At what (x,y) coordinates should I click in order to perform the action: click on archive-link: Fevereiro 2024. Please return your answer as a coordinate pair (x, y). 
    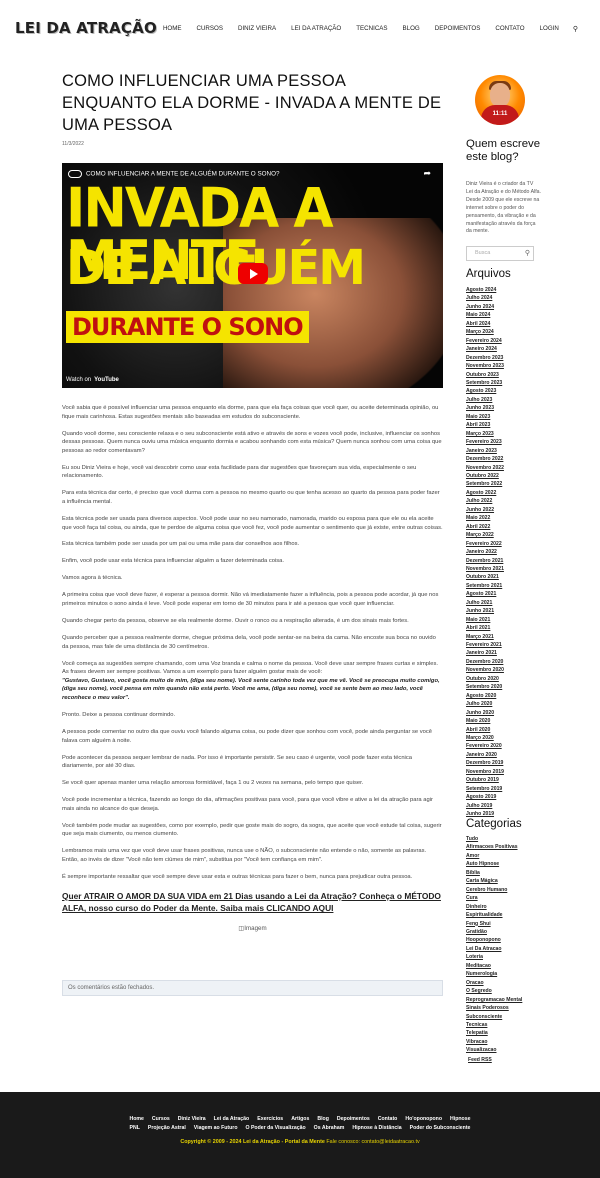
    Looking at the image, I should click on (485, 341).